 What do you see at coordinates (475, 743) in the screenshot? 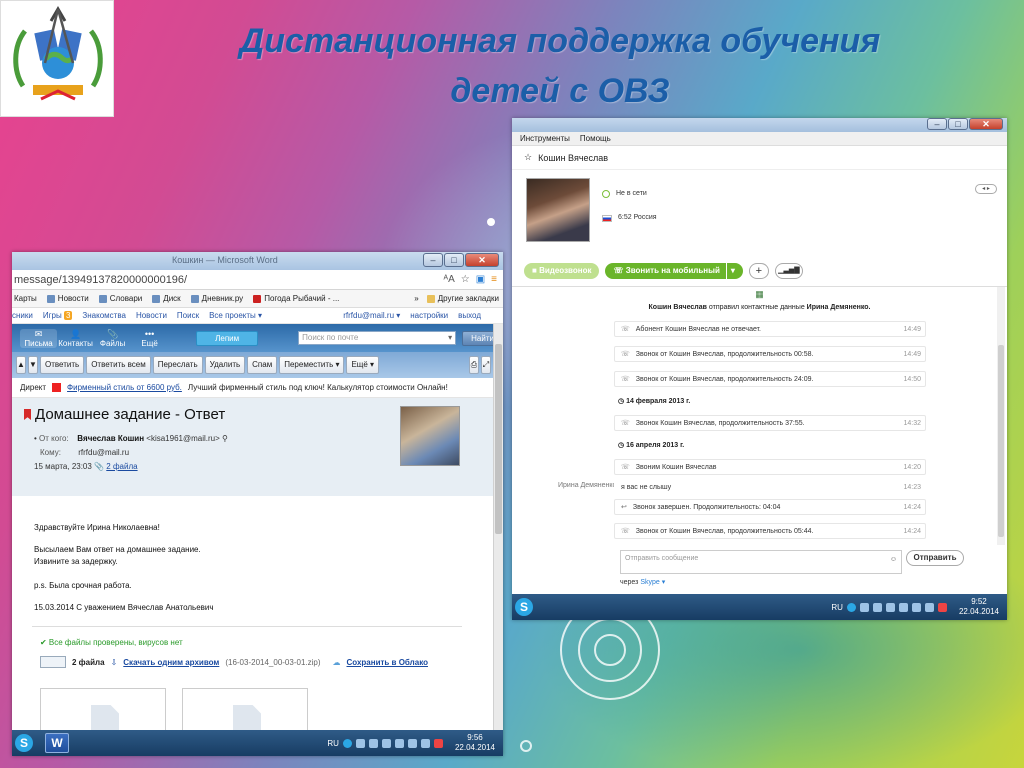
I see `clock: 9:56 22.04.2014` at bounding box center [475, 743].